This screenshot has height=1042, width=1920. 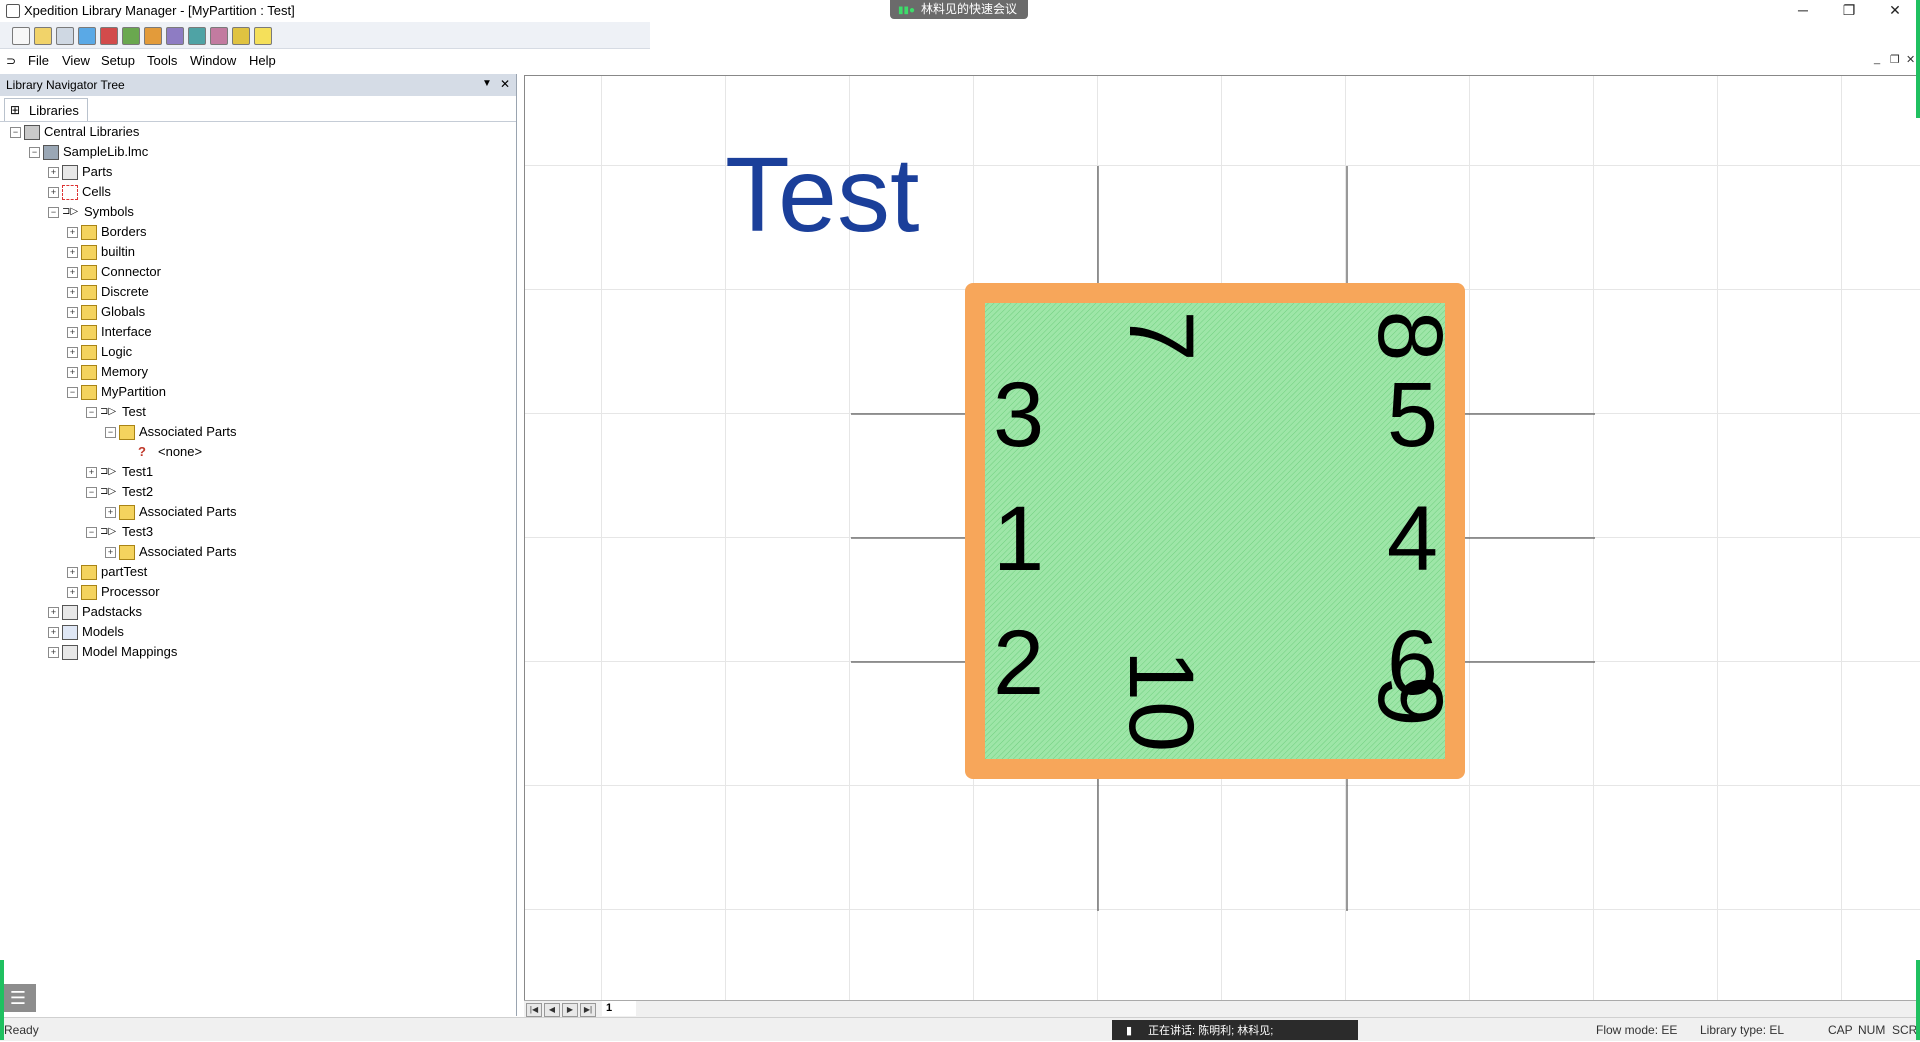 What do you see at coordinates (273, 572) in the screenshot?
I see `tree-node-parttest: + partTest` at bounding box center [273, 572].